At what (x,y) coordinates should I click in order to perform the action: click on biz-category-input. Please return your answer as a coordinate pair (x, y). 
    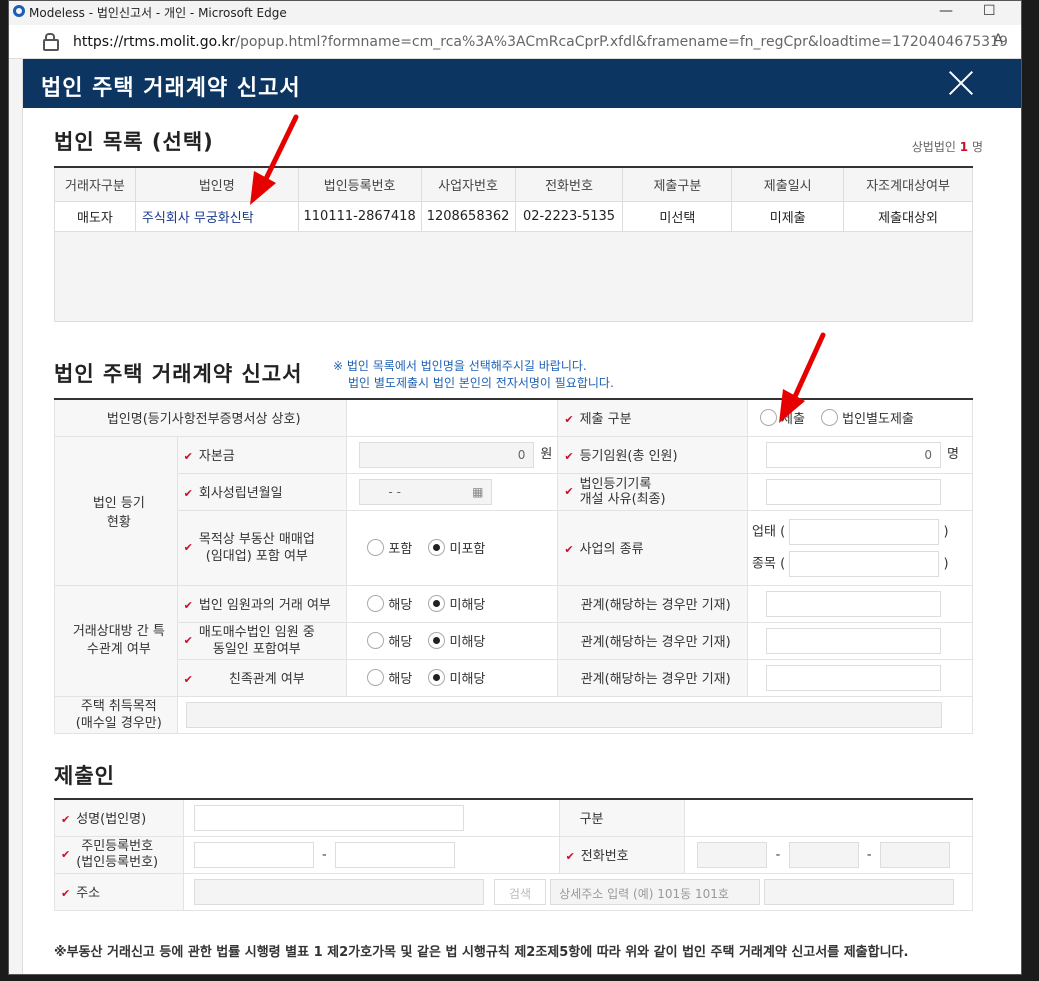
    Looking at the image, I should click on (864, 531).